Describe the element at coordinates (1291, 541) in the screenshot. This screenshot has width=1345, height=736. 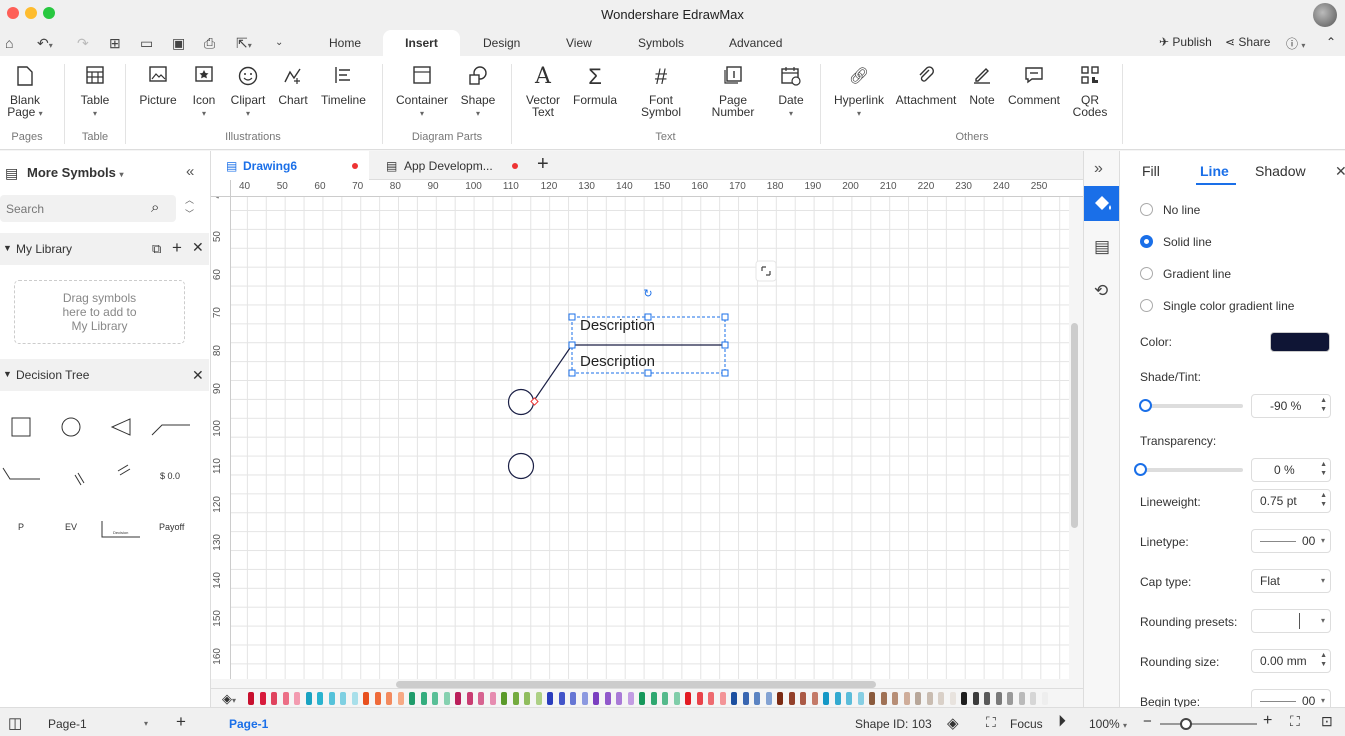
I see `linetype-dropdown: 00 ▾` at that location.